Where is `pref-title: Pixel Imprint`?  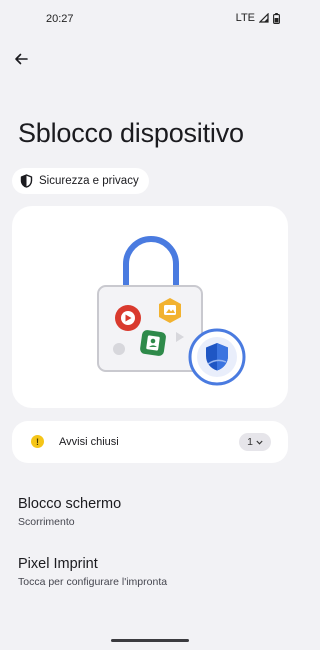 pref-title: Pixel Imprint is located at coordinates (58, 564).